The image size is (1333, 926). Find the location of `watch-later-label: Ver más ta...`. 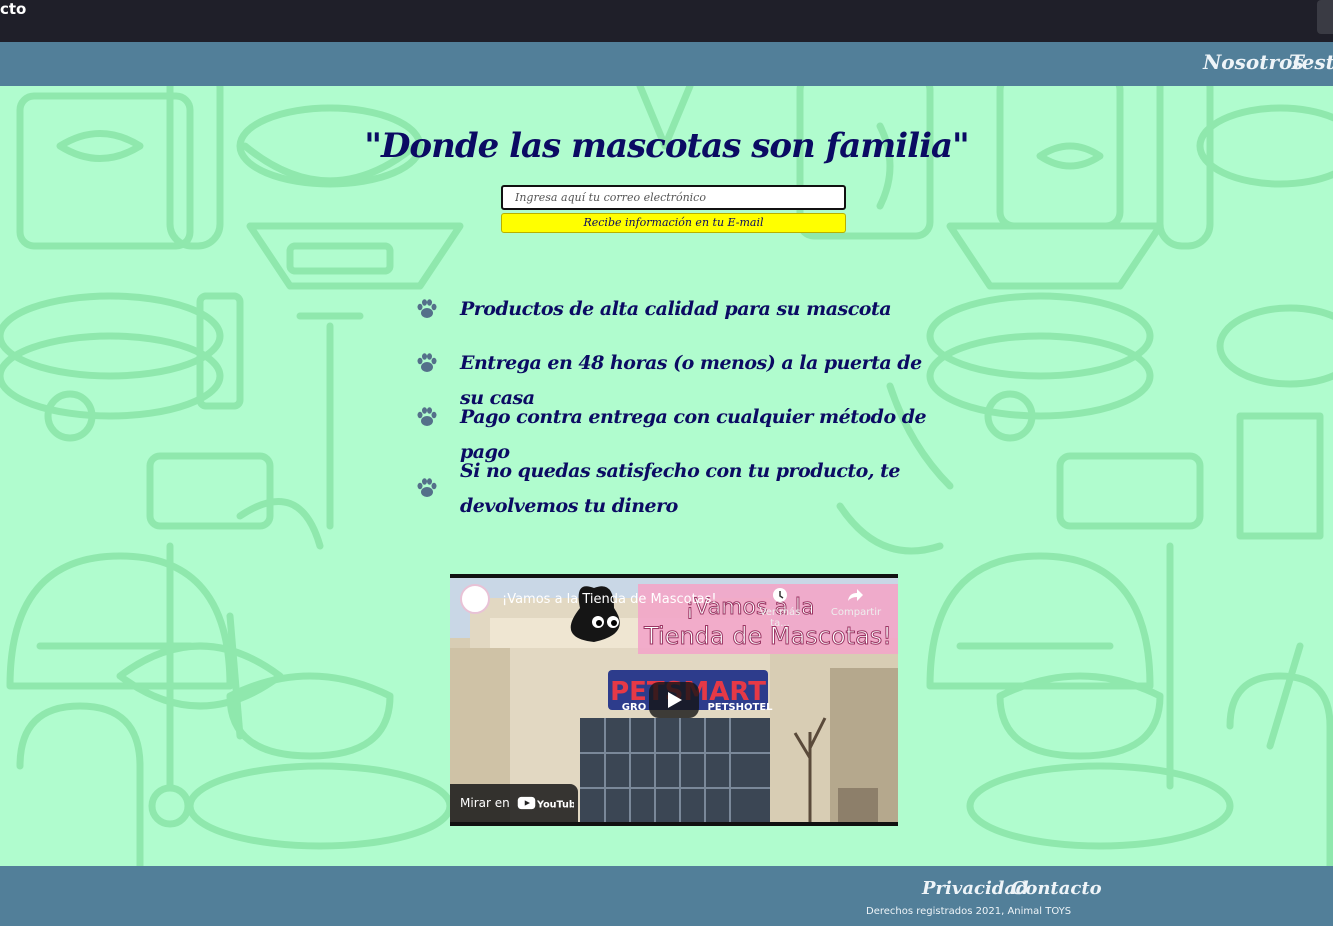

watch-later-label: Ver más ta... is located at coordinates (780, 618).